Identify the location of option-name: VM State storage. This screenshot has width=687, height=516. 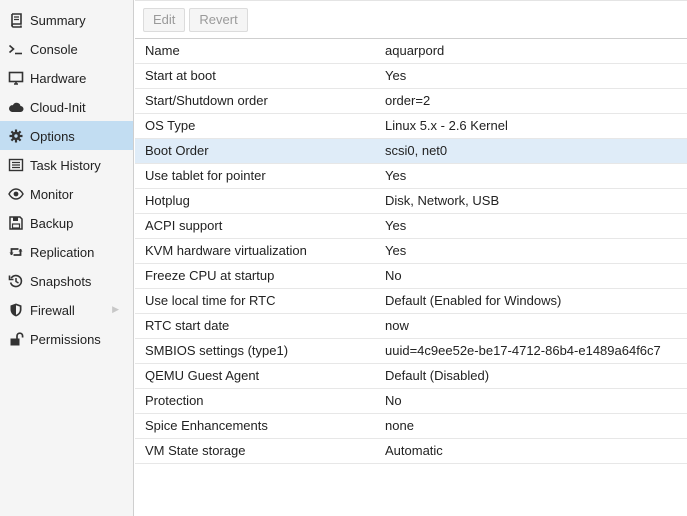
(195, 450).